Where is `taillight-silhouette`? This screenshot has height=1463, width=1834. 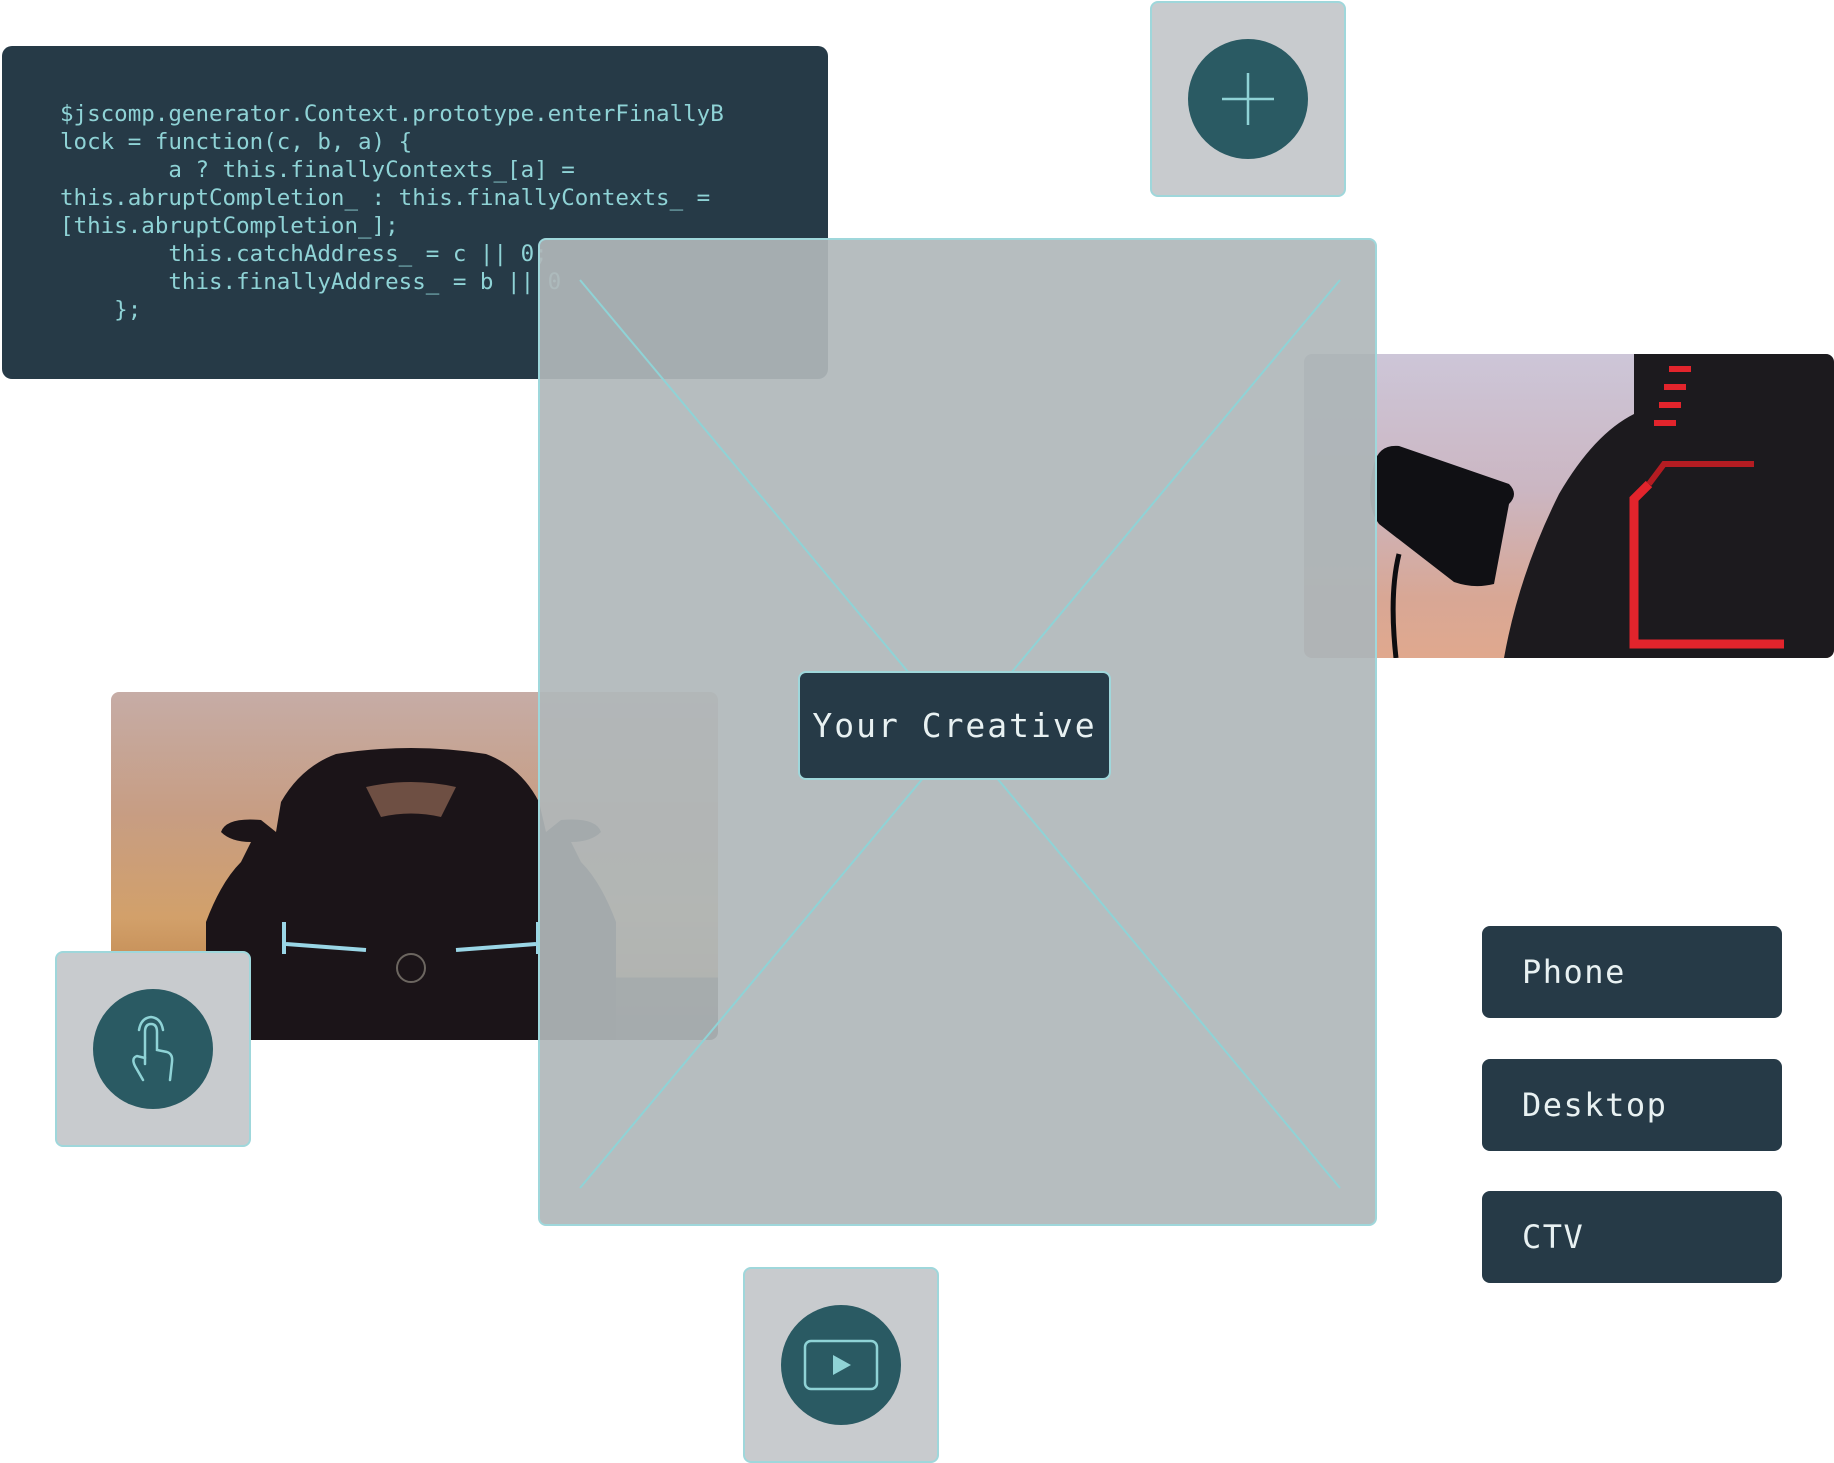 taillight-silhouette is located at coordinates (1602, 506).